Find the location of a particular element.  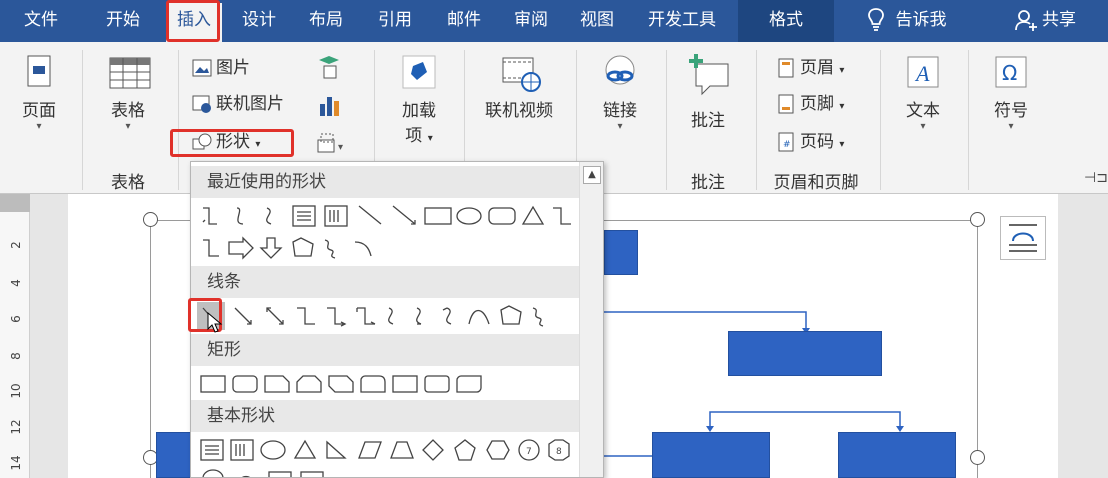

page-number-label: 页码 is located at coordinates (817, 142).